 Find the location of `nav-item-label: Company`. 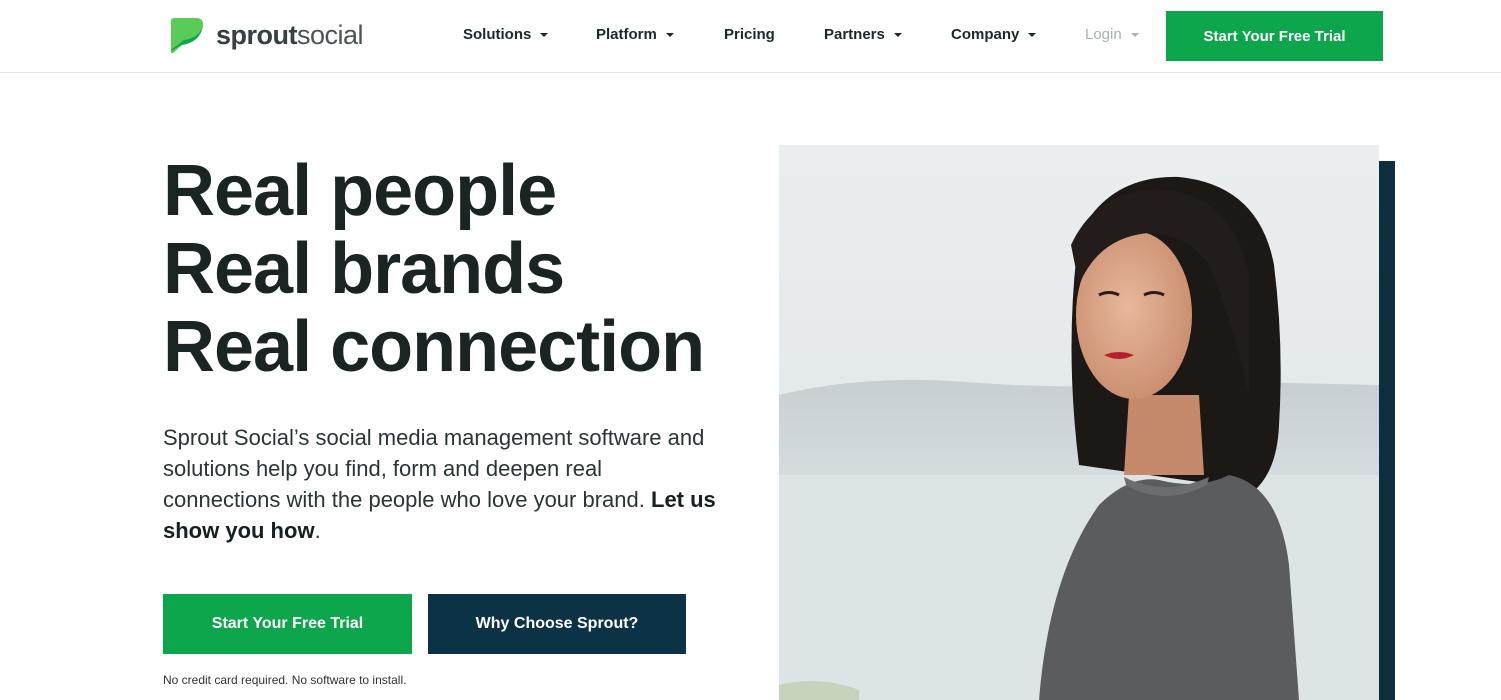

nav-item-label: Company is located at coordinates (985, 34).